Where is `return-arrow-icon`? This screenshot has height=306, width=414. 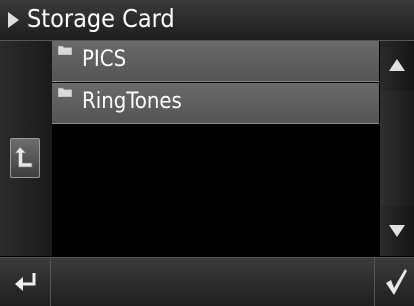 return-arrow-icon is located at coordinates (25, 282).